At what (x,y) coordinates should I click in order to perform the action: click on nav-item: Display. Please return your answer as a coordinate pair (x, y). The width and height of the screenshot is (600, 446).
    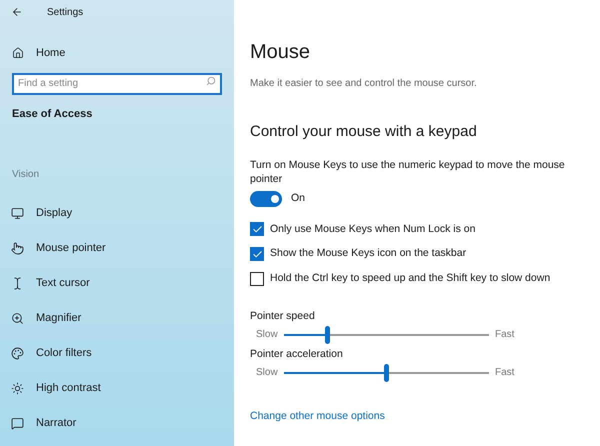
    Looking at the image, I should click on (117, 213).